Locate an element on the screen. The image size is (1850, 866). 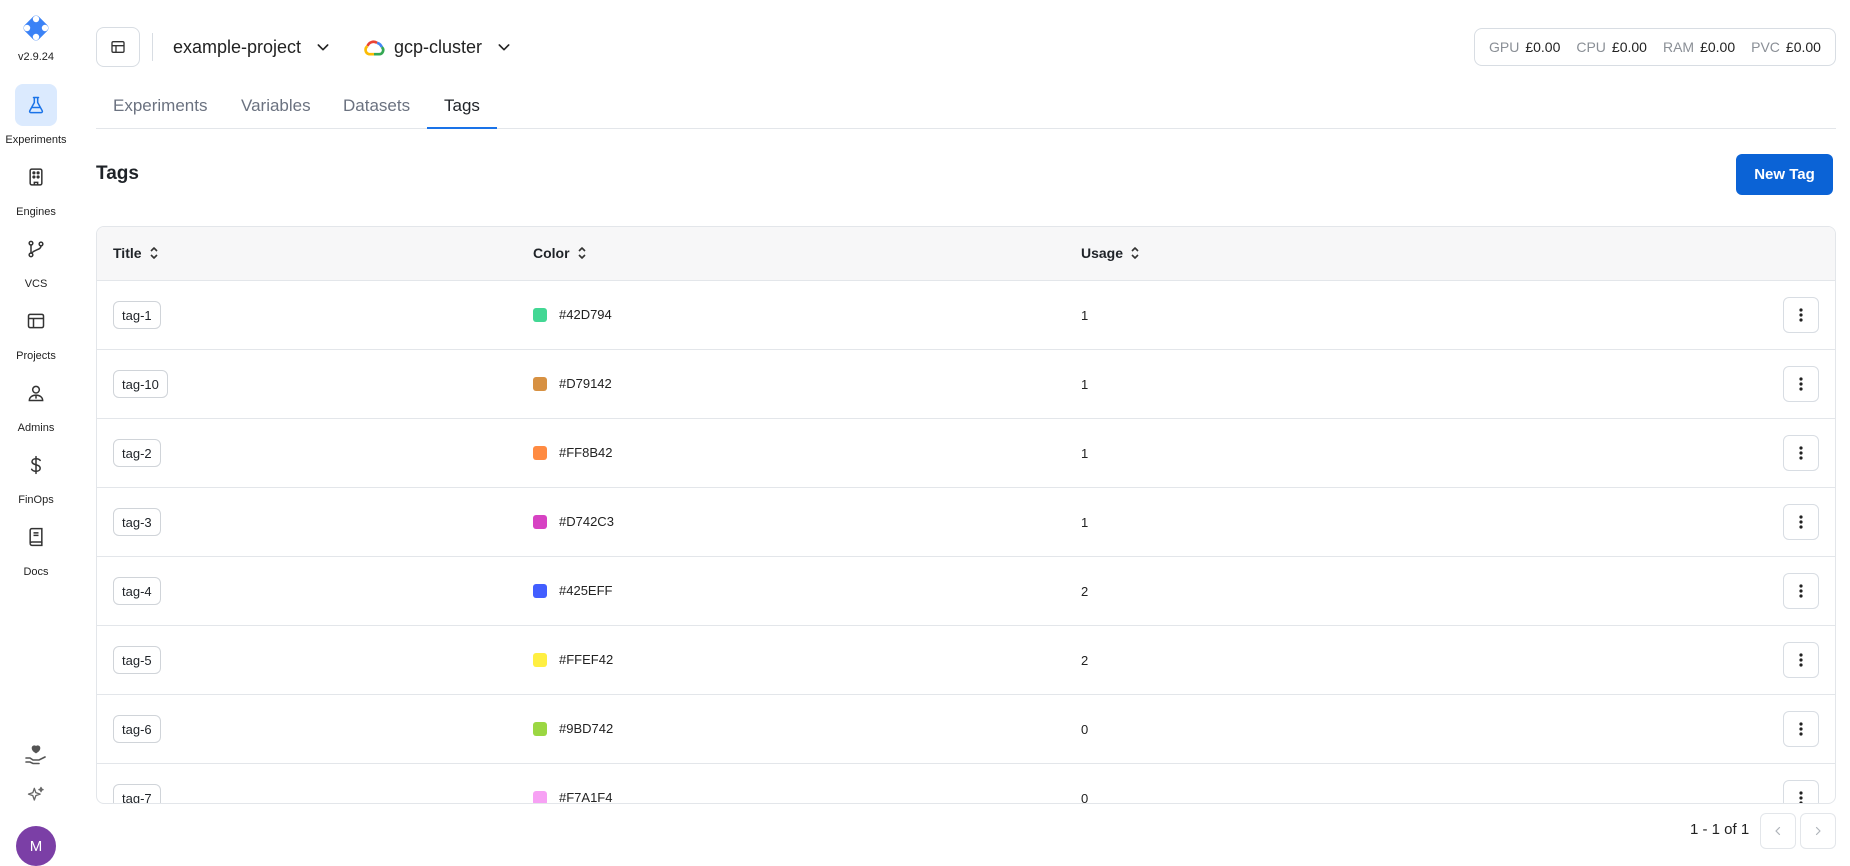
panel-layout-icon is located at coordinates (118, 47).